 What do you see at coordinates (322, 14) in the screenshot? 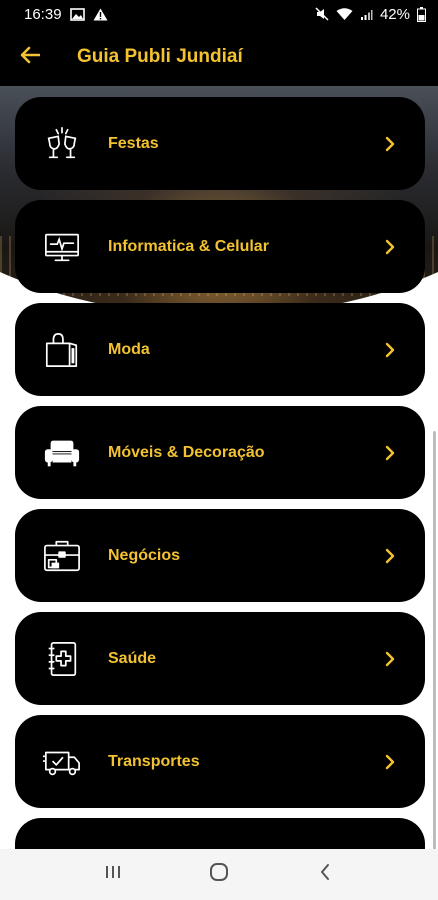
I see `mute-icon` at bounding box center [322, 14].